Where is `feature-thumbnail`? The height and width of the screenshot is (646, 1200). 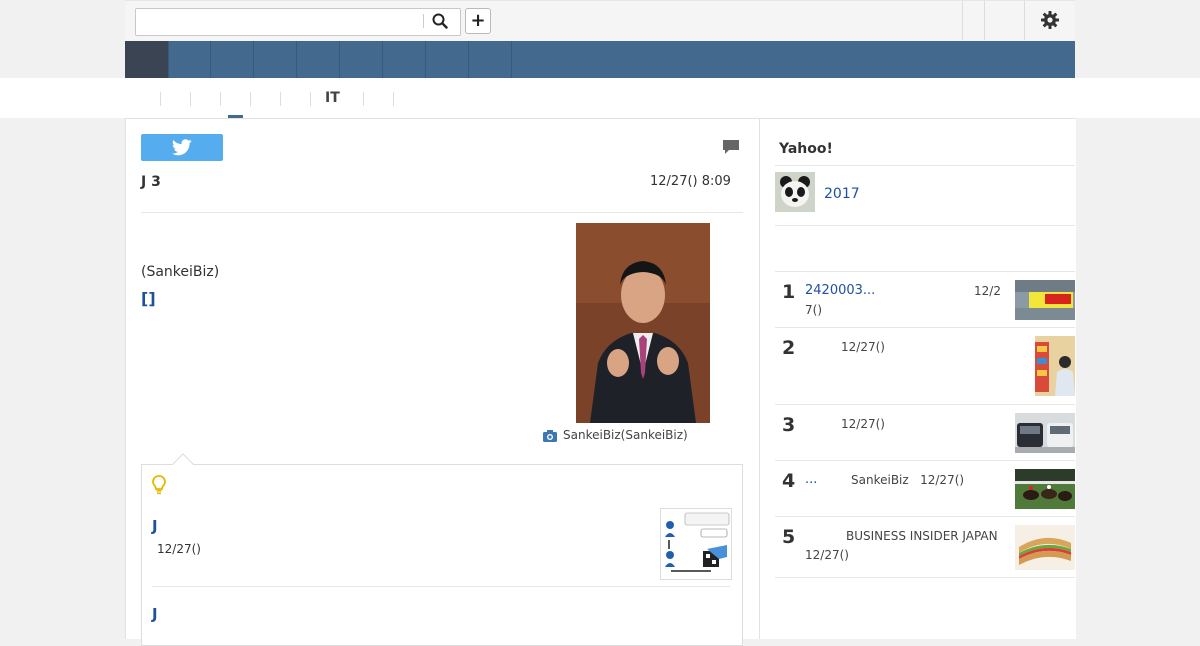
feature-thumbnail is located at coordinates (795, 192).